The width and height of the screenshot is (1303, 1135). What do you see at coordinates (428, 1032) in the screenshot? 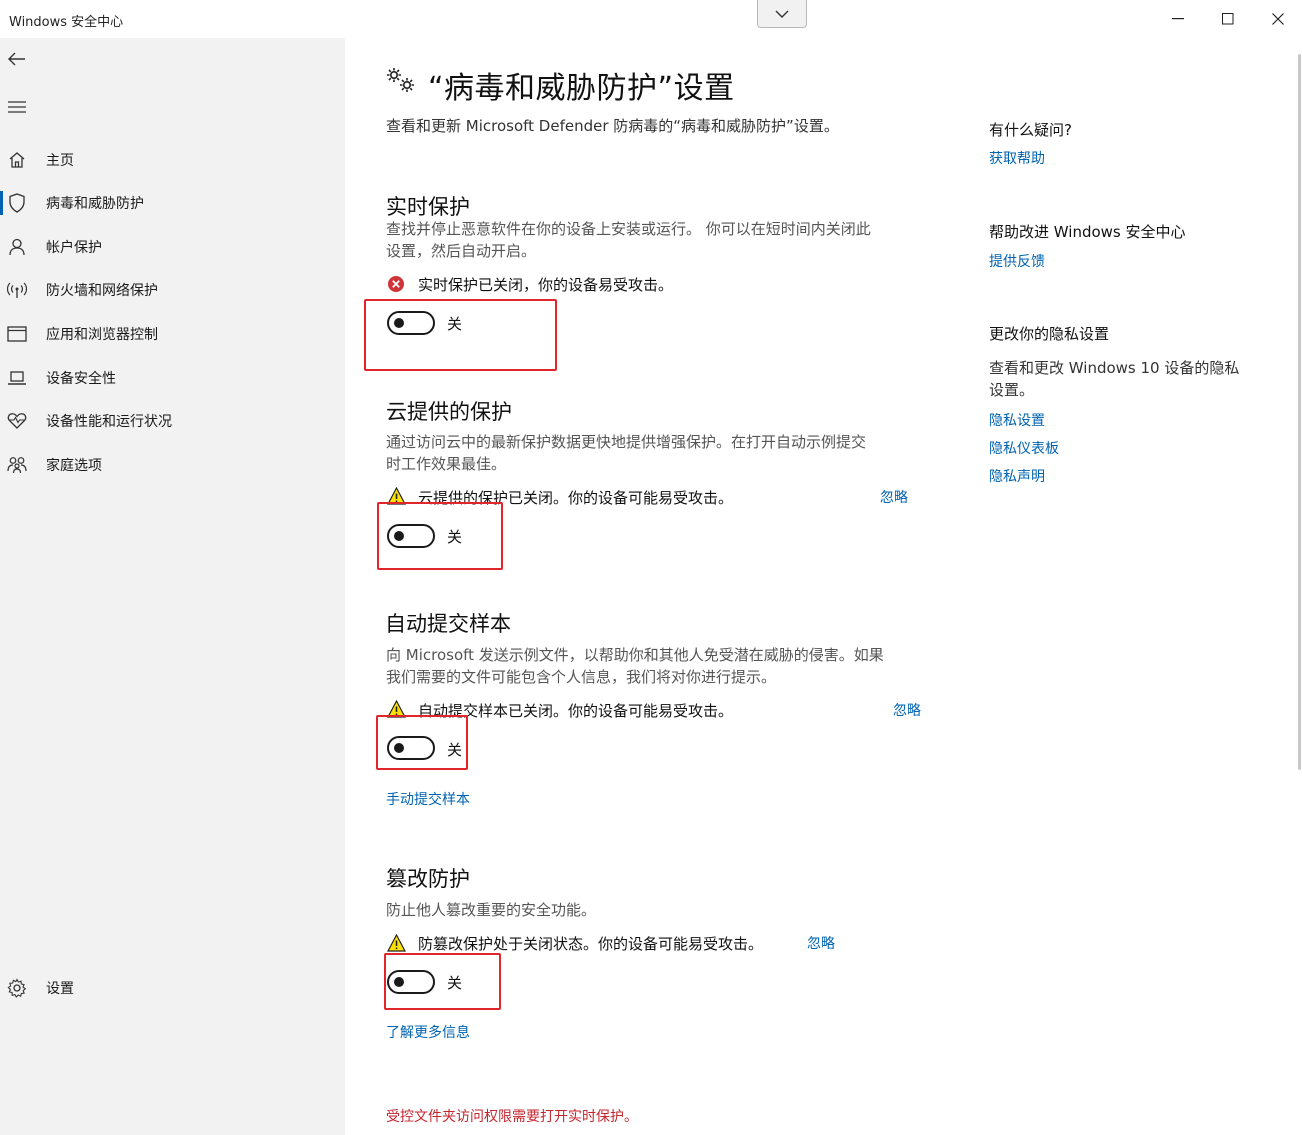
I see `learn-more-link: 了解更多信息` at bounding box center [428, 1032].